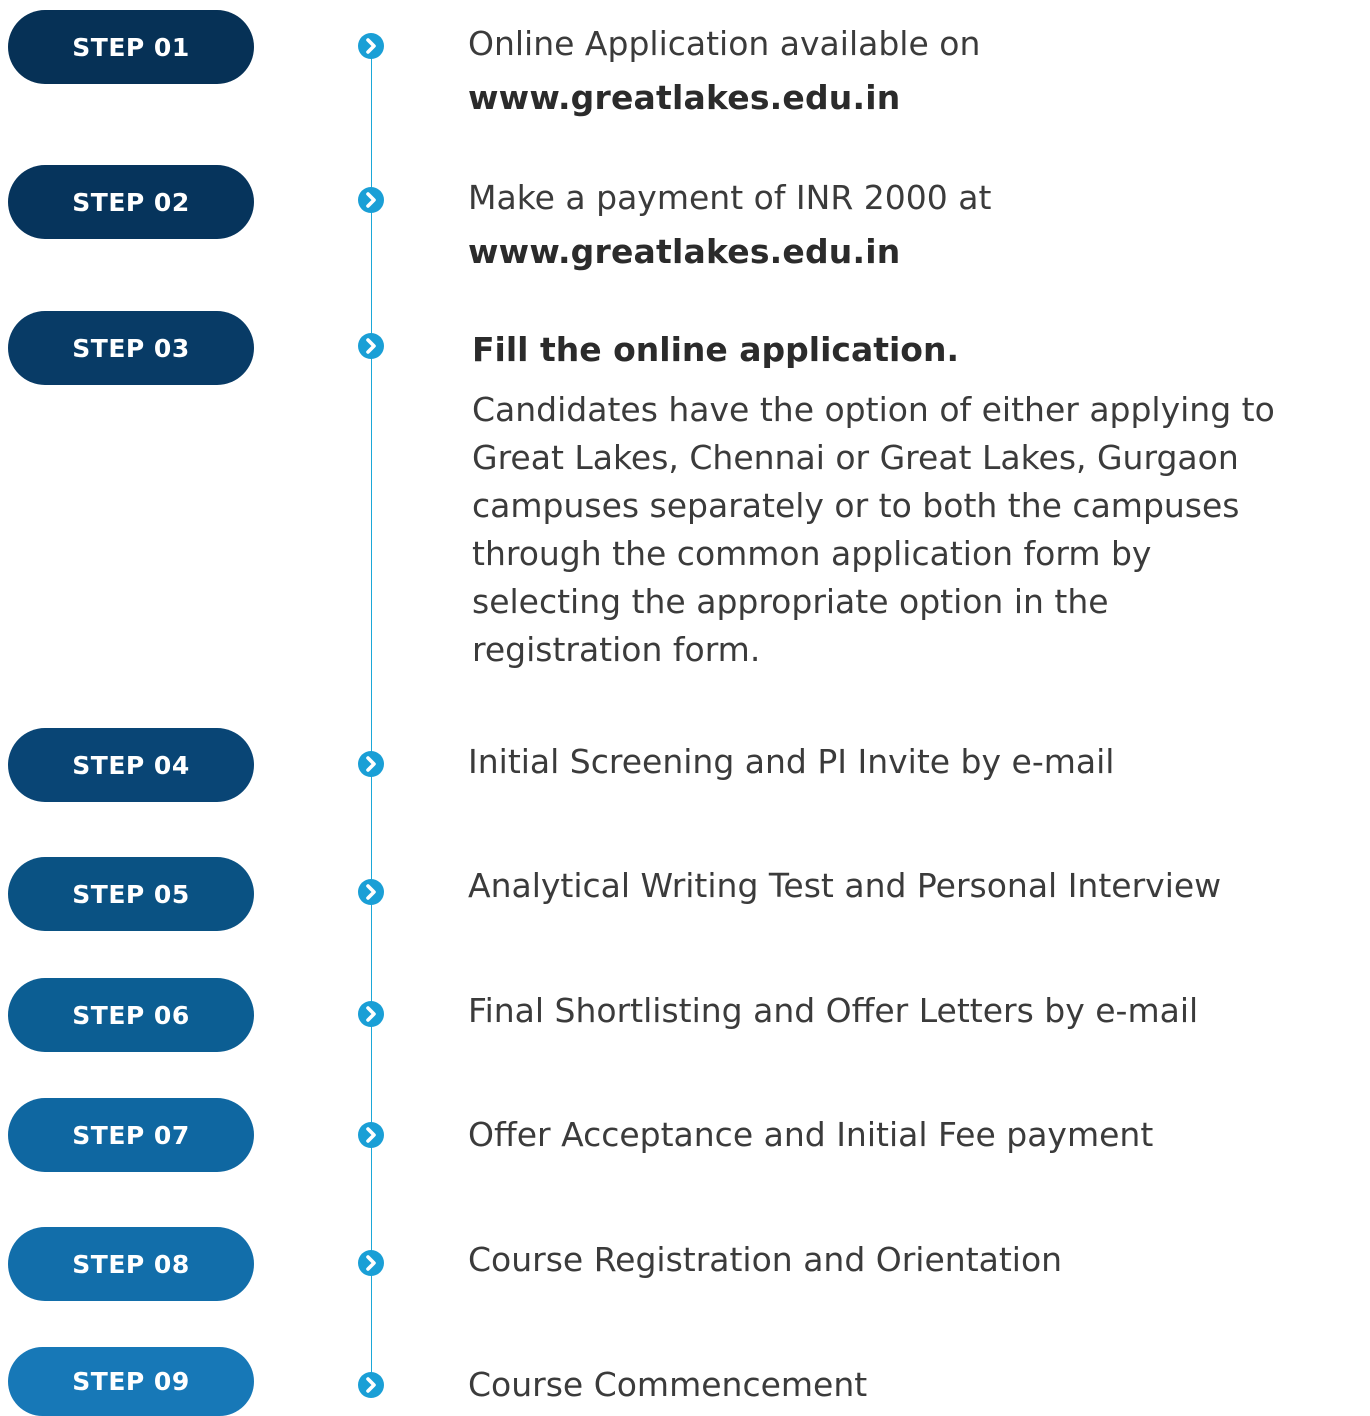 The image size is (1370, 1416). I want to click on step-description: Offer Acceptance and Initial Fee payment, so click(811, 1134).